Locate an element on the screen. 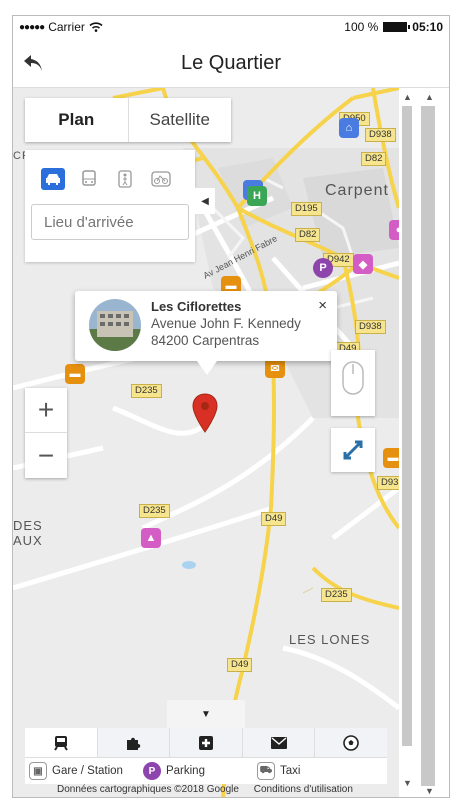  place-label: DES is located at coordinates (28, 525).